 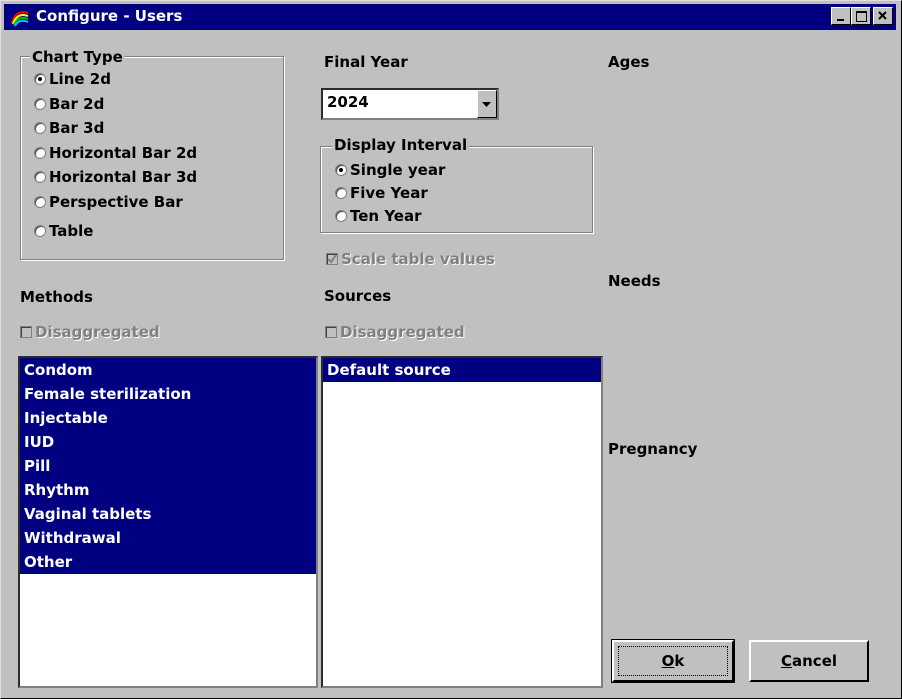 What do you see at coordinates (71, 231) in the screenshot?
I see `chart-type-option-label: Table` at bounding box center [71, 231].